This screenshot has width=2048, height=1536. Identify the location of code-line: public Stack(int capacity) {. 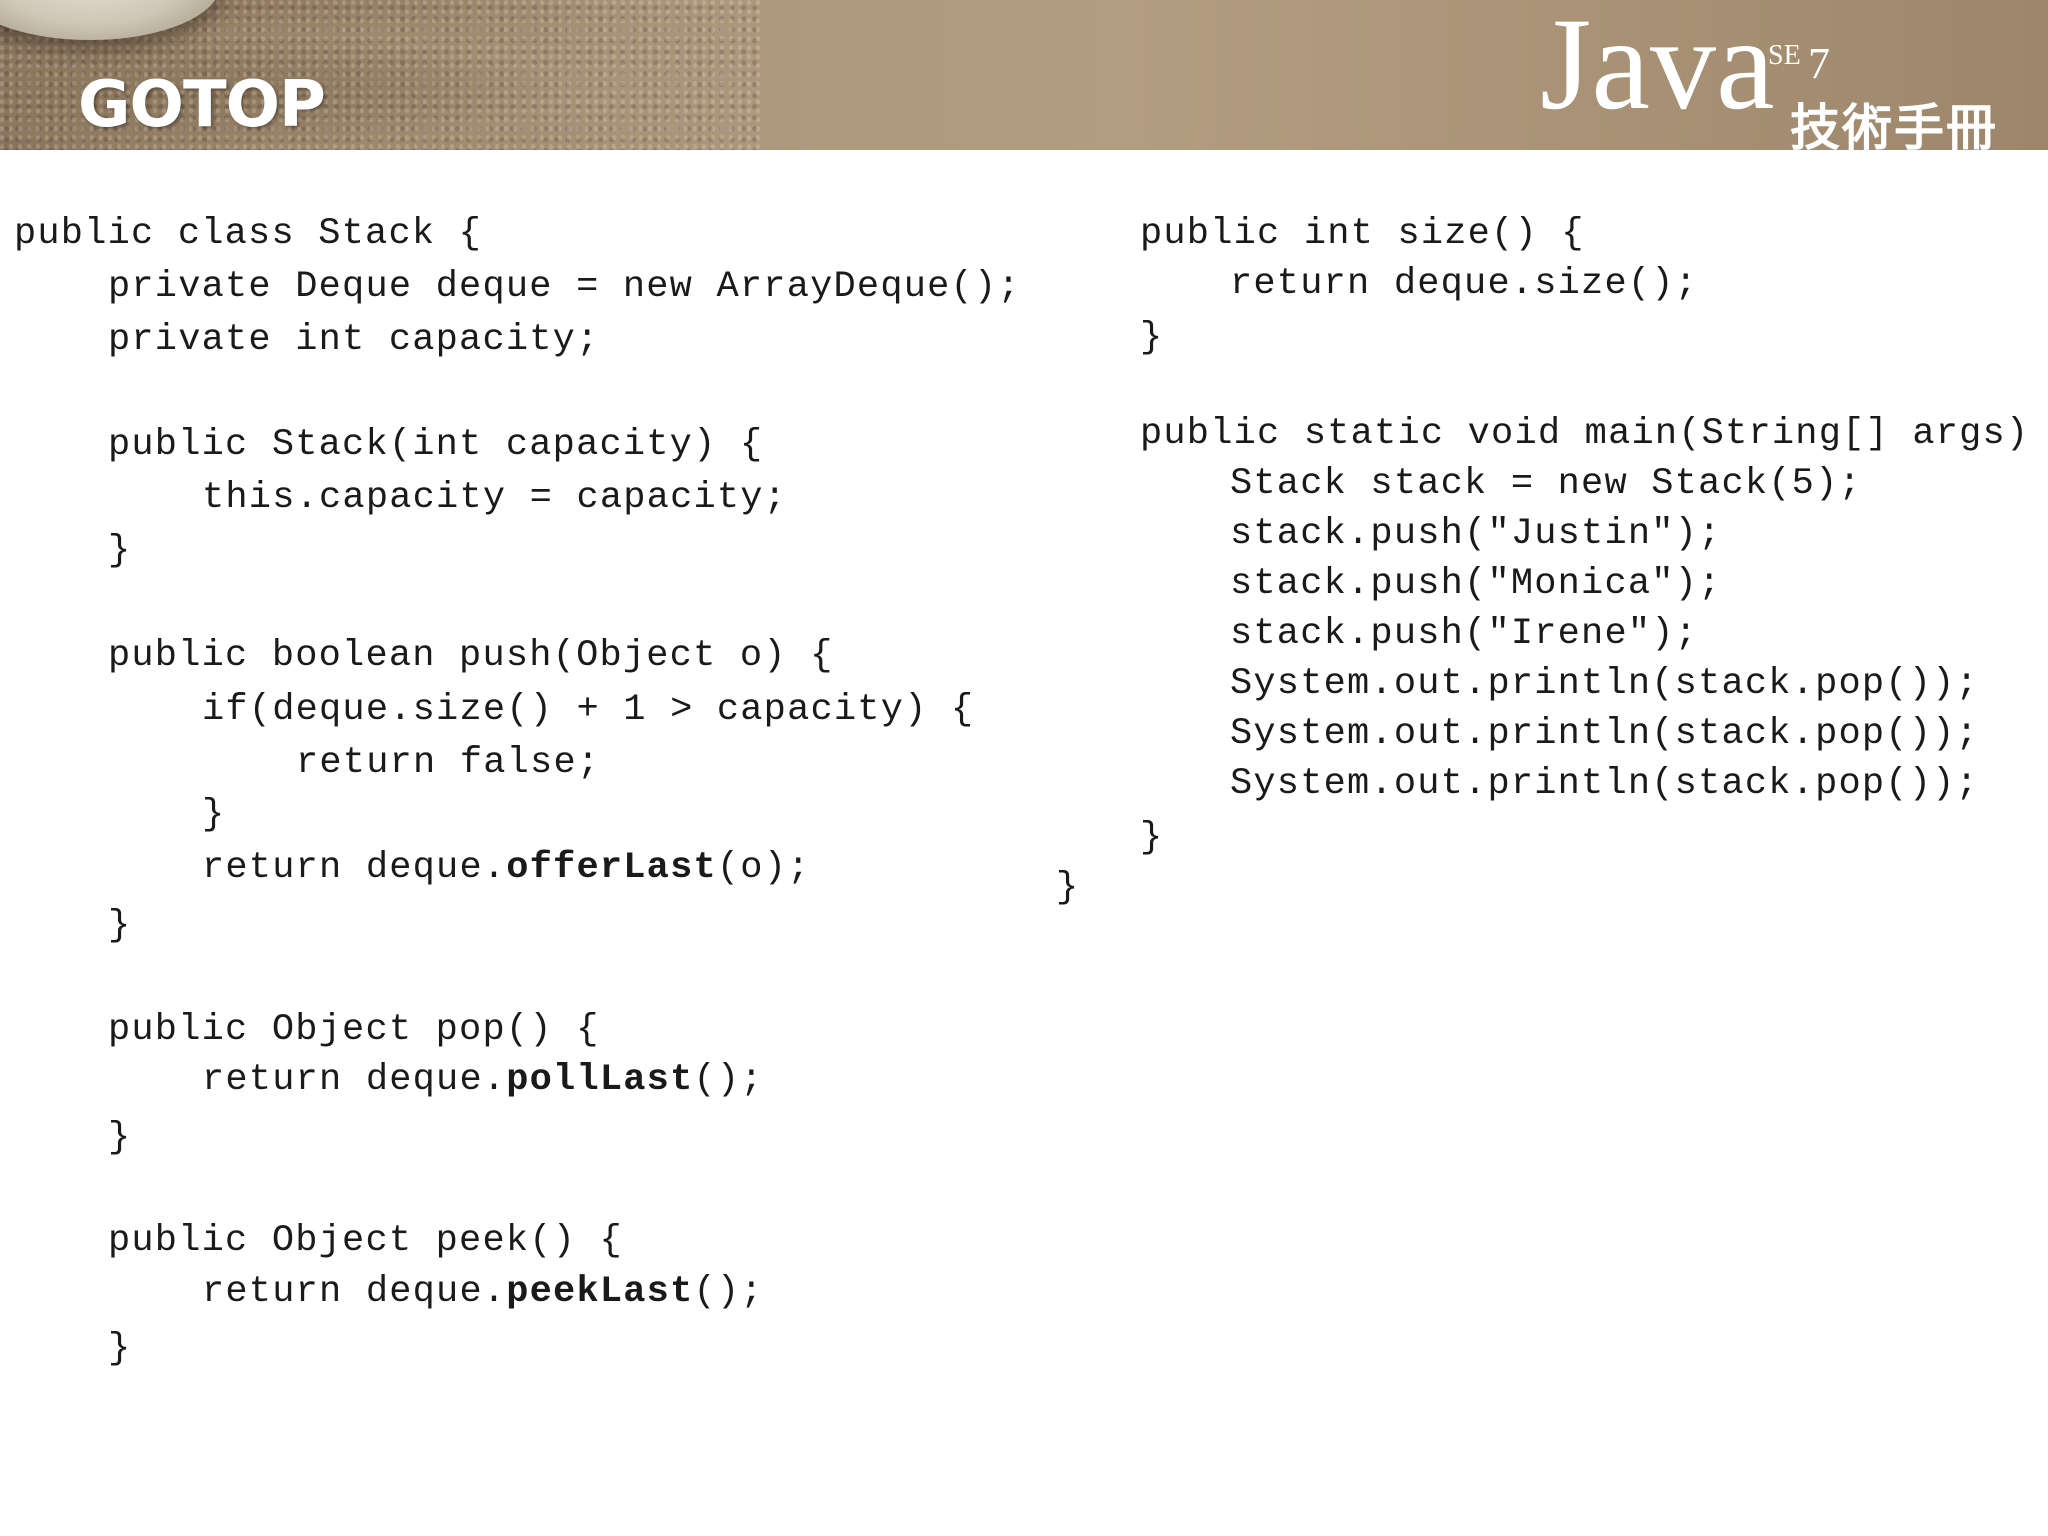
(435, 445).